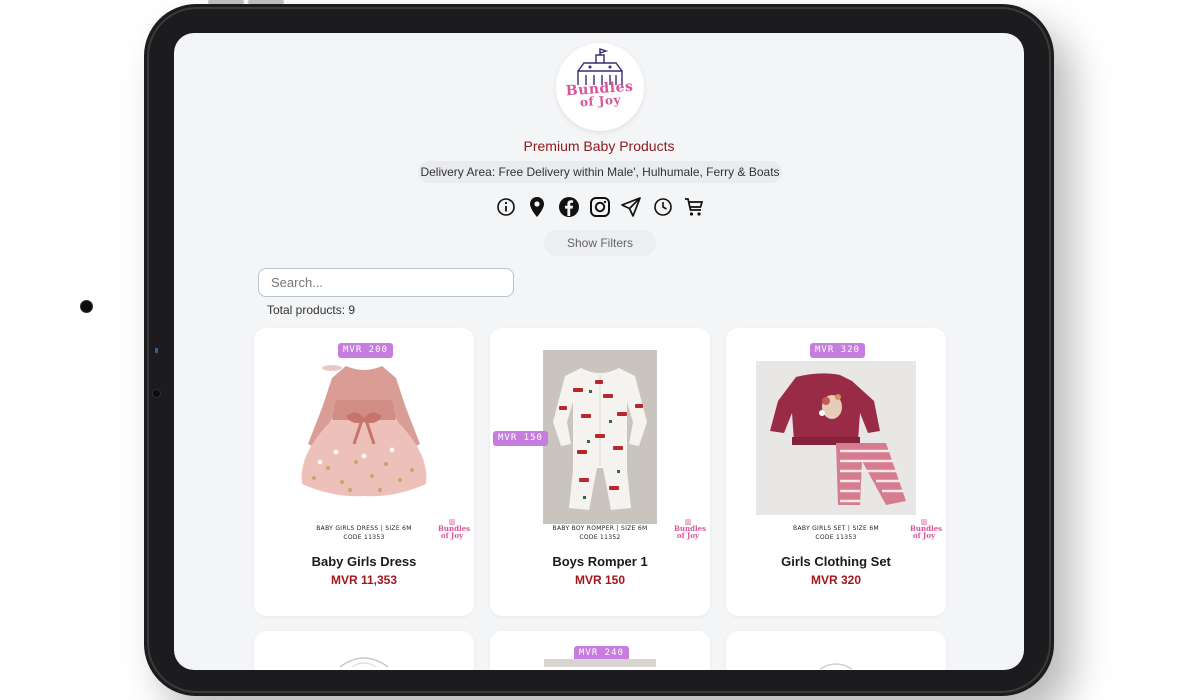  I want to click on product-name: Baby Girls Dress, so click(364, 561).